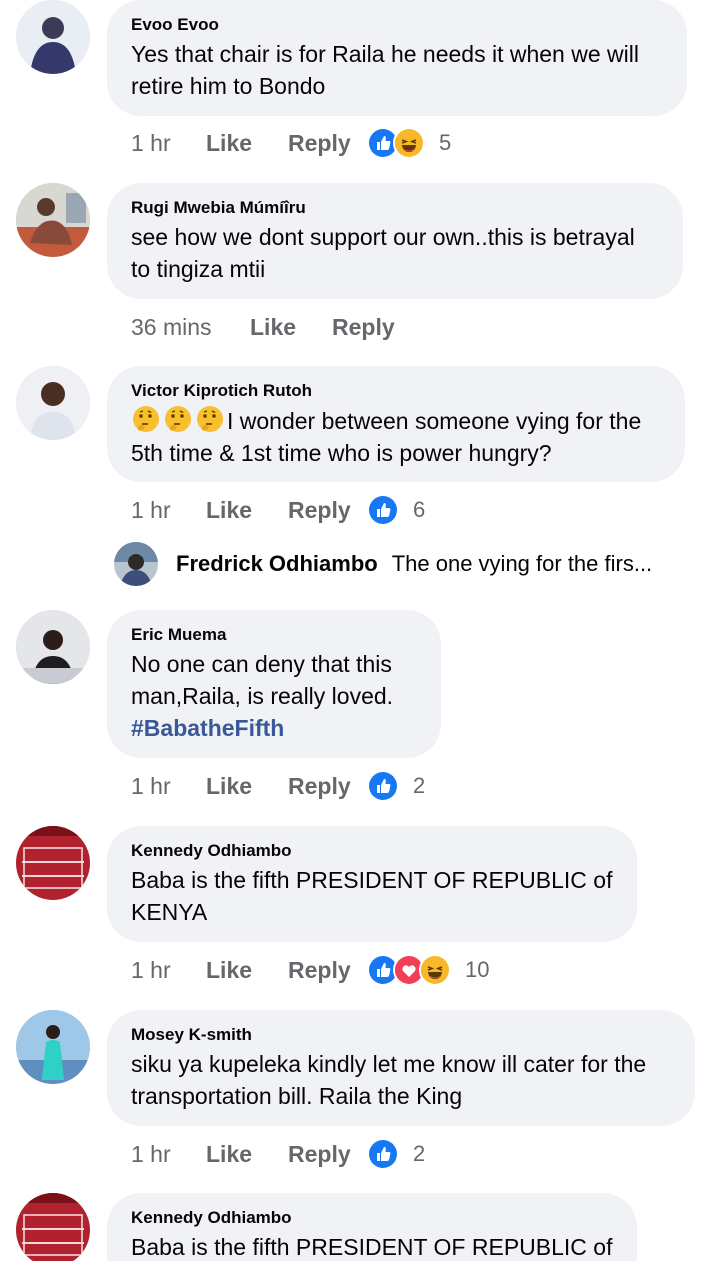 The width and height of the screenshot is (719, 1261). I want to click on comment-author: Mosey K-smith, so click(401, 1035).